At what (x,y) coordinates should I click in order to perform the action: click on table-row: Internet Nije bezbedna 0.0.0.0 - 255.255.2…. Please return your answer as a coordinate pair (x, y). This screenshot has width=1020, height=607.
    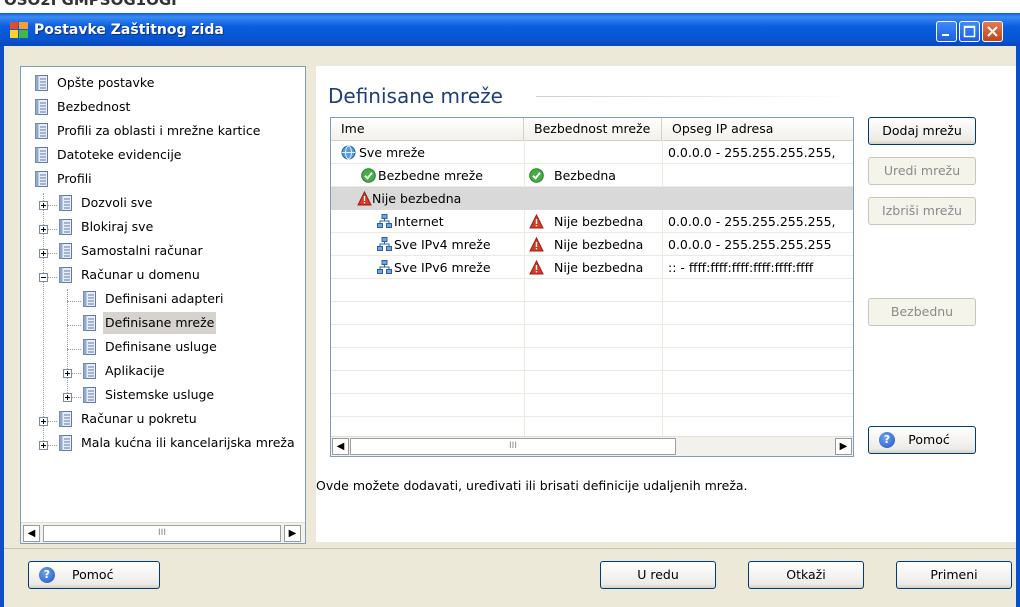
    Looking at the image, I should click on (592, 221).